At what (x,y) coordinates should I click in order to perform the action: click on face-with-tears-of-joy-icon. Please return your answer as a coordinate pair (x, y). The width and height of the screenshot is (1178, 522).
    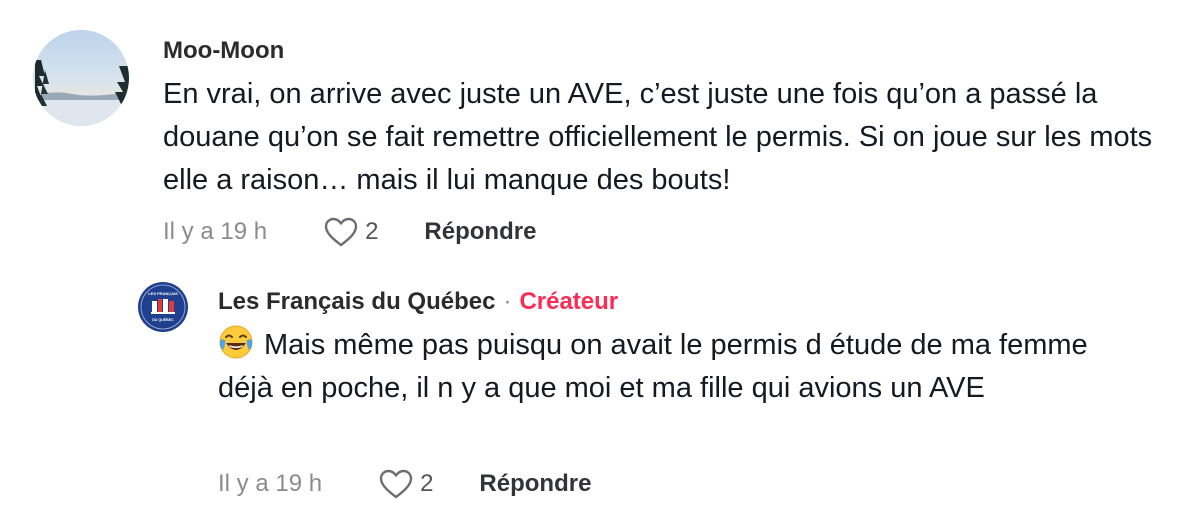
    Looking at the image, I should click on (236, 342).